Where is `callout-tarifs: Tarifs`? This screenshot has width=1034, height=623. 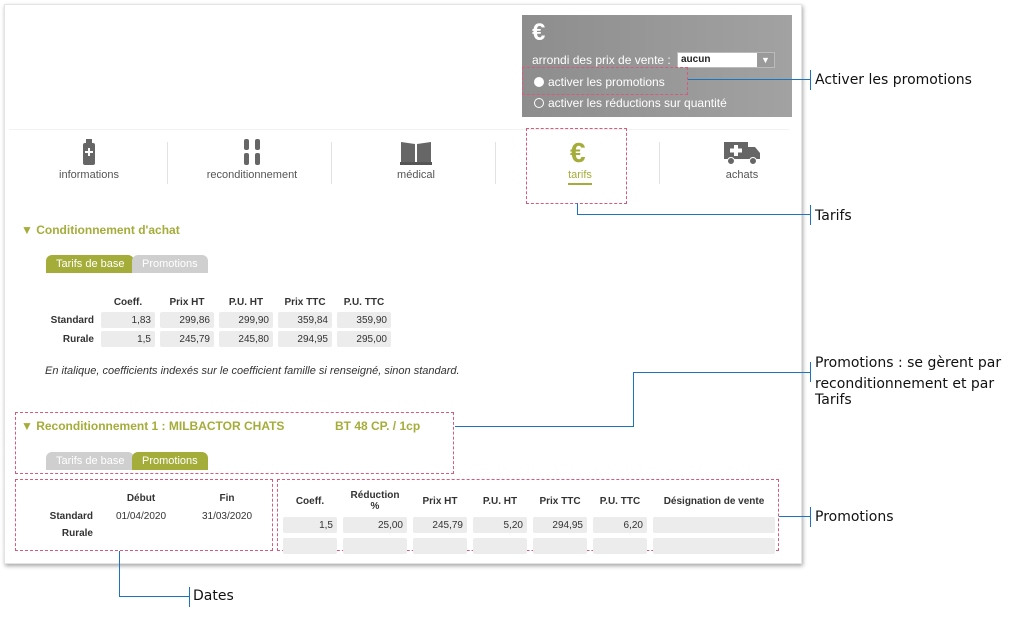
callout-tarifs: Tarifs is located at coordinates (833, 216).